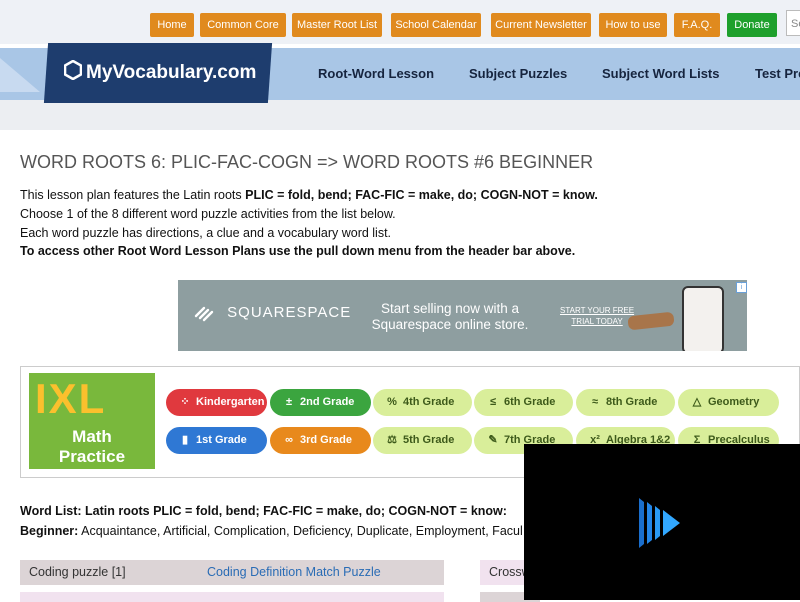  Describe the element at coordinates (661, 73) in the screenshot. I see `nav-subject-word-lists: Subject Word Lists` at that location.